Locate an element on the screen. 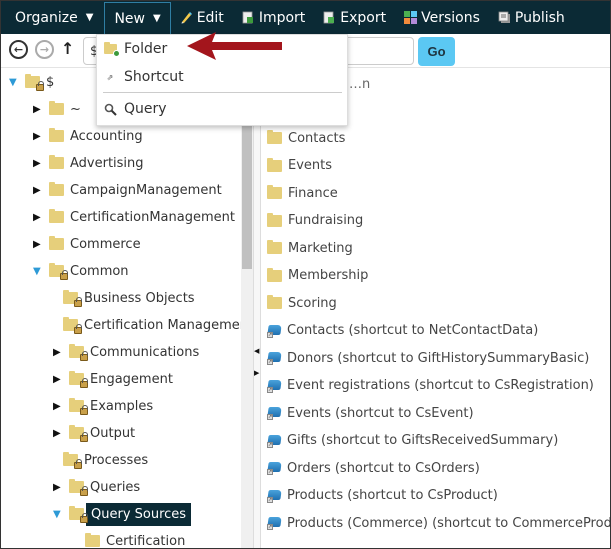  export-button: Export is located at coordinates (354, 17).